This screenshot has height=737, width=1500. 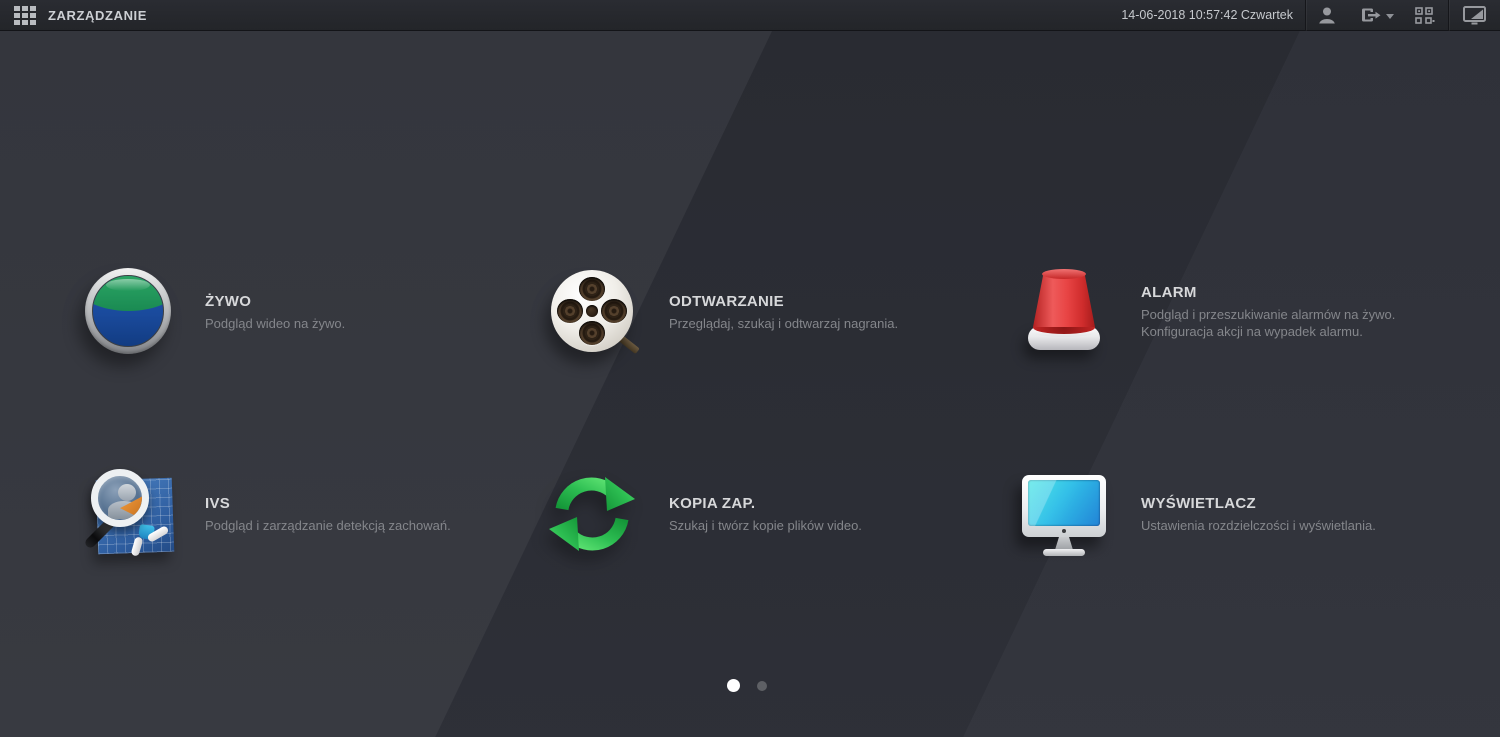 I want to click on logout-icon, so click(x=1370, y=15).